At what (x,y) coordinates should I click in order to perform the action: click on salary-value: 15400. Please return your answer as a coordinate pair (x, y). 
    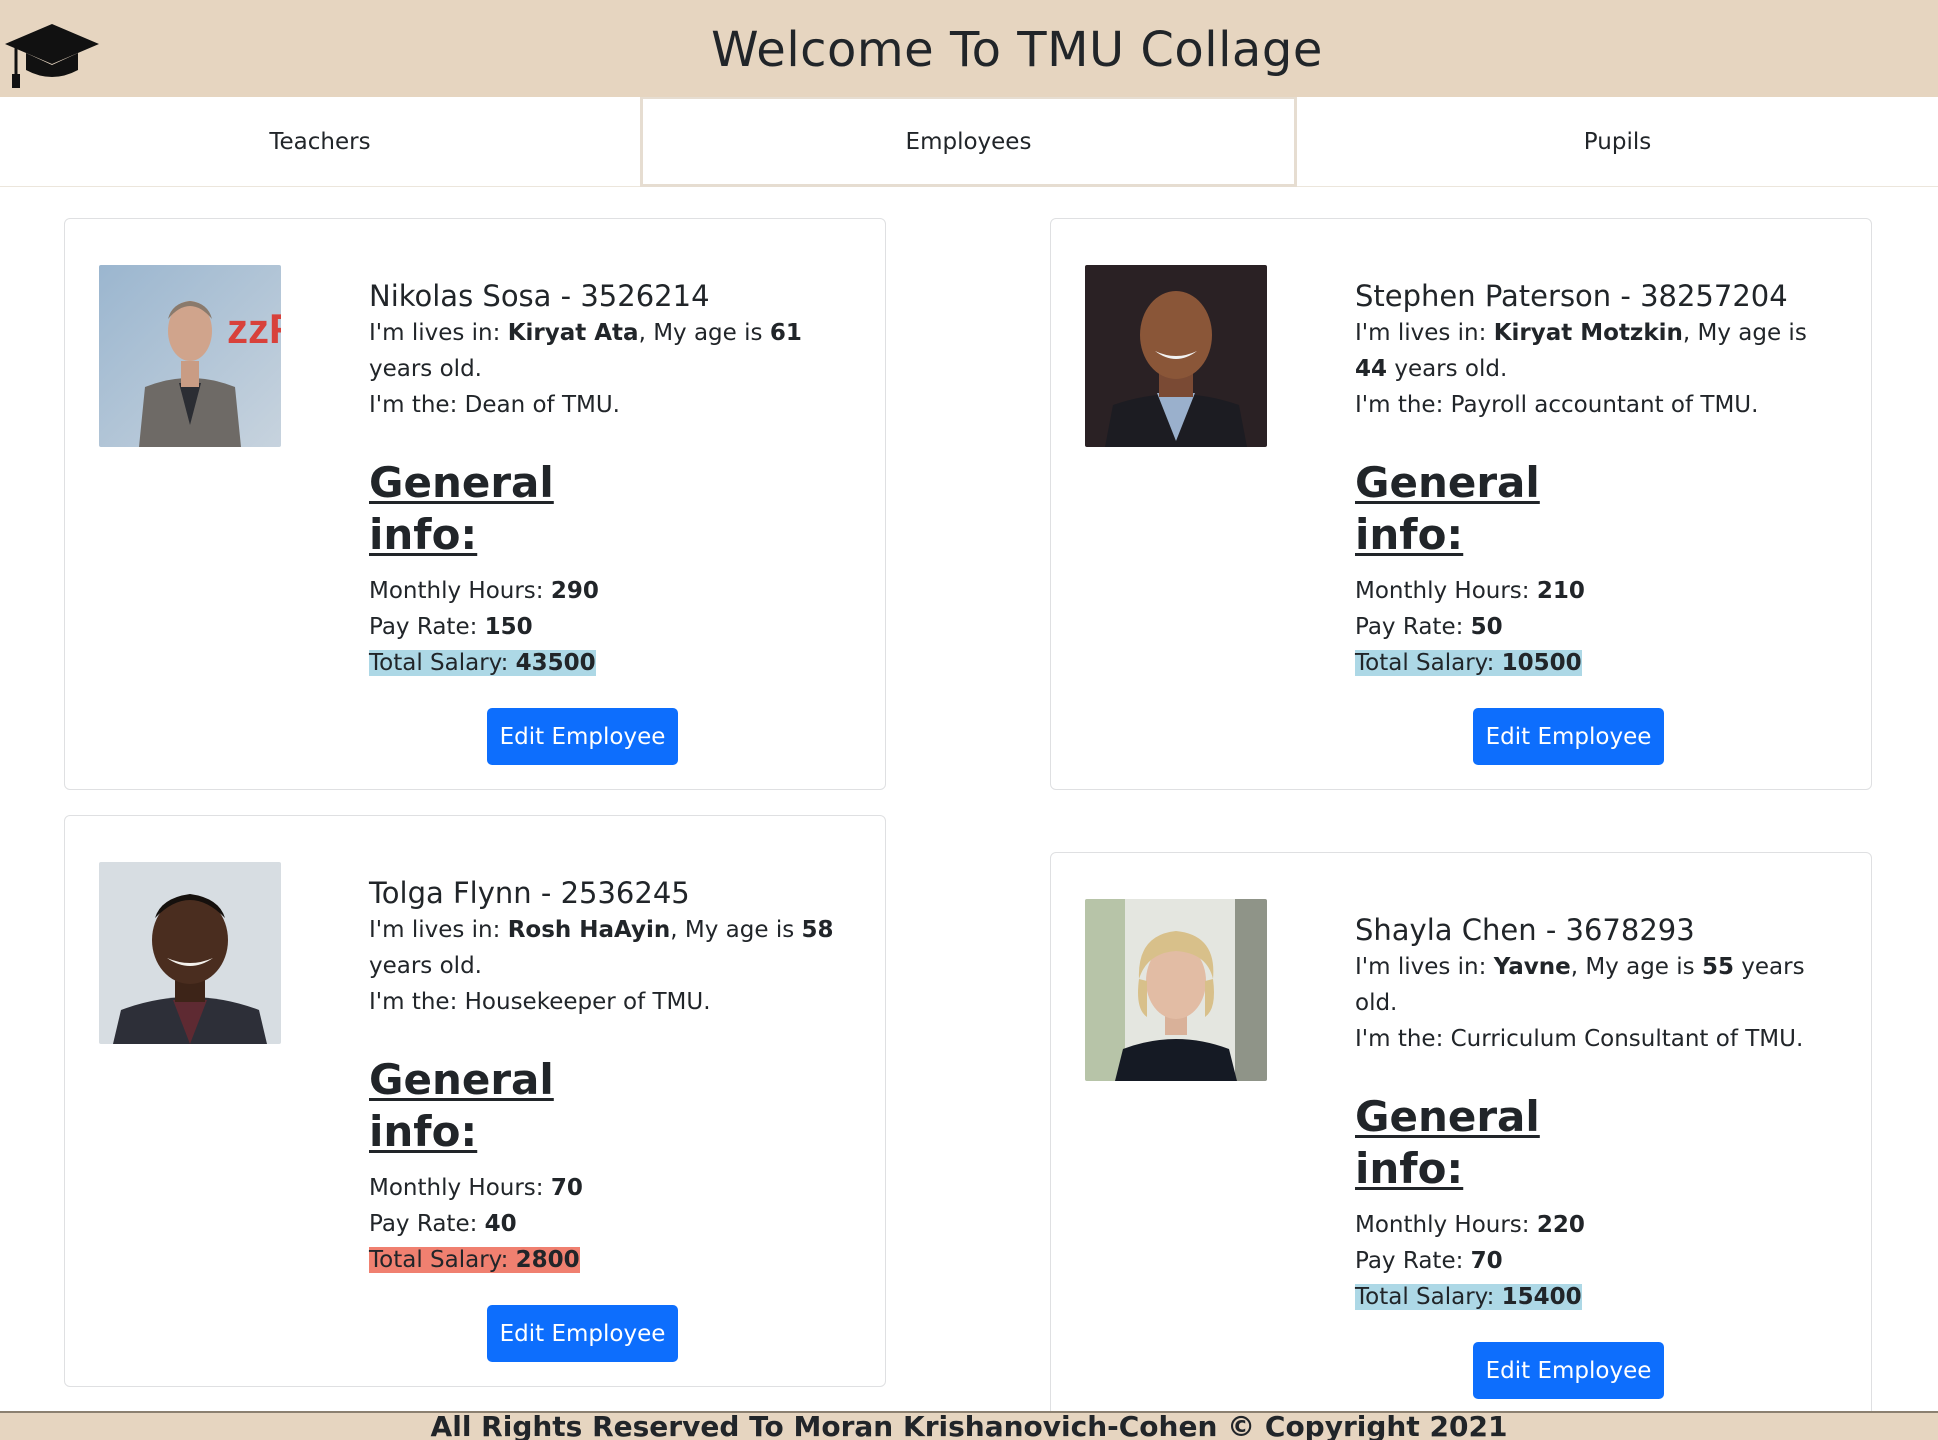
    Looking at the image, I should click on (1541, 1297).